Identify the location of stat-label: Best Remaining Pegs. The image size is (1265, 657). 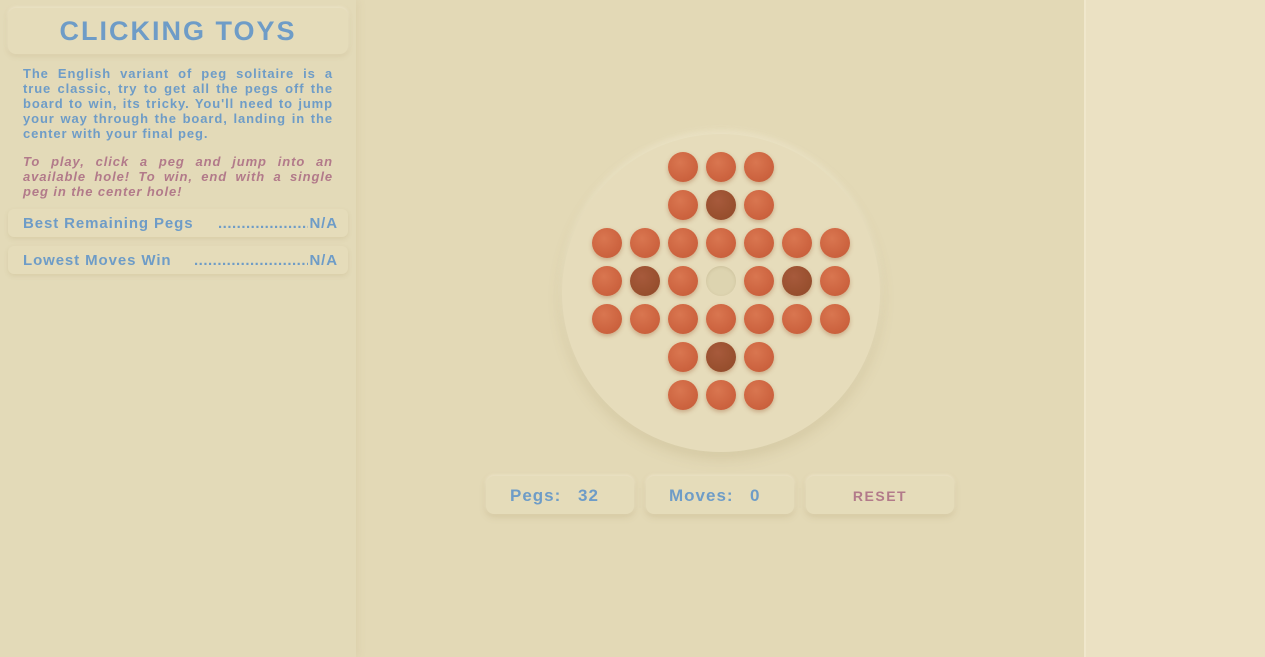
(108, 223).